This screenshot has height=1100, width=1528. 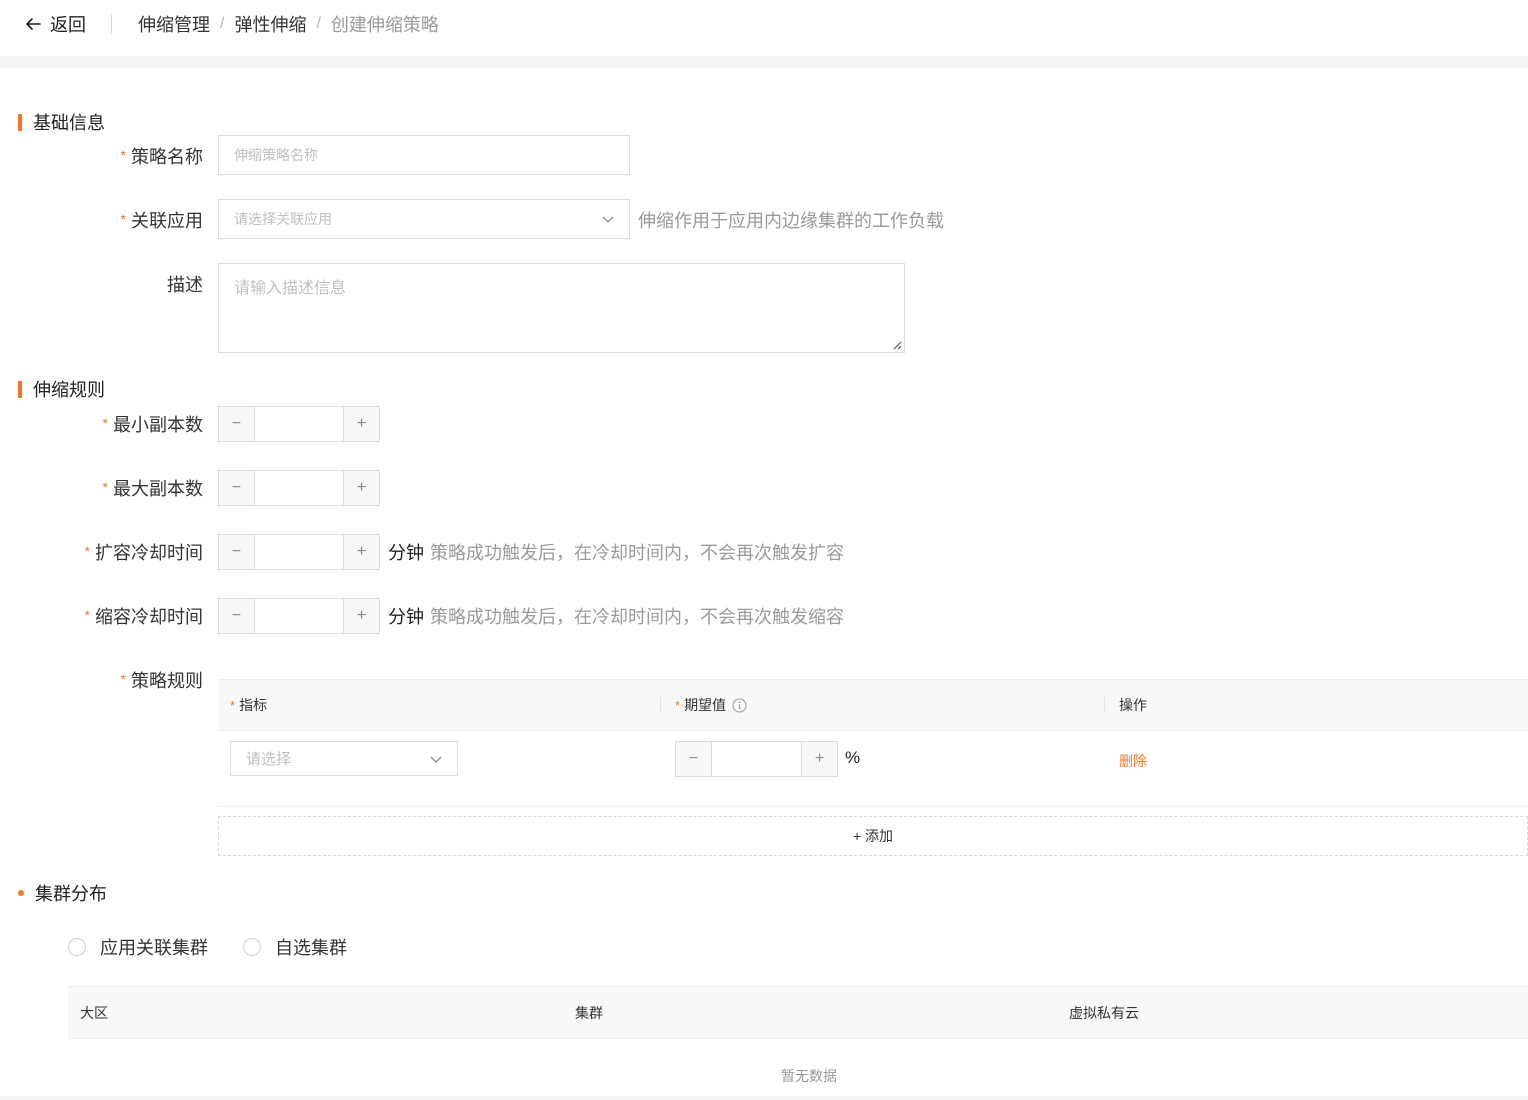 I want to click on app-label: * 关联应用, so click(x=162, y=220).